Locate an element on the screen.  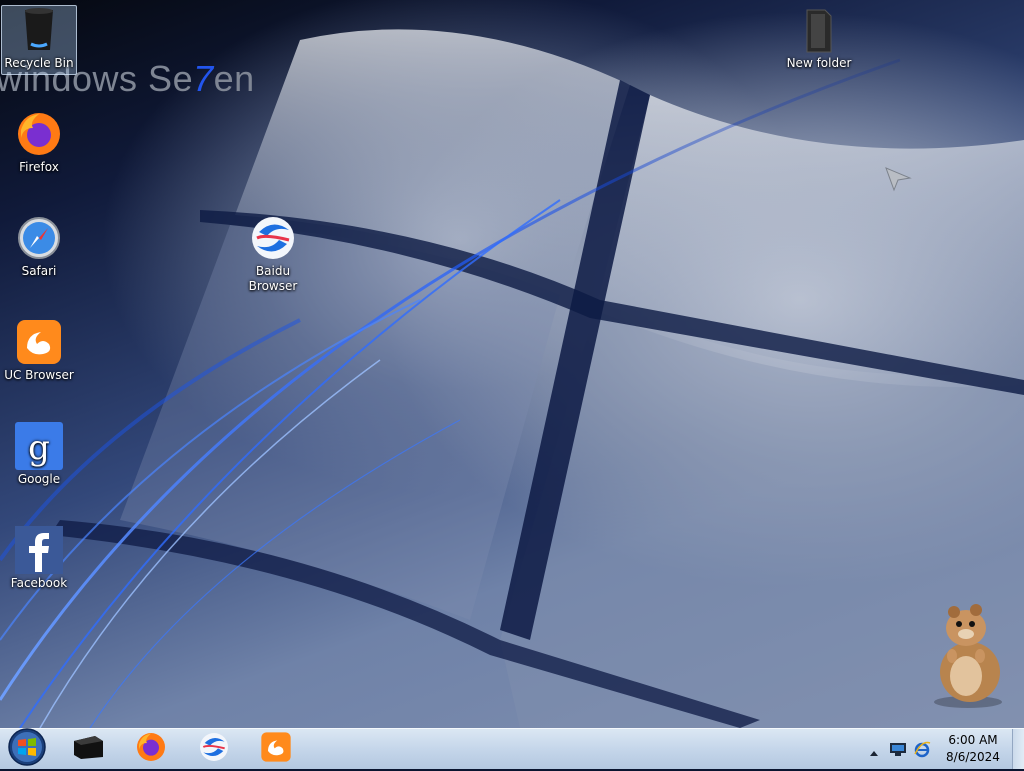
desktop-icon-safari: Safari is located at coordinates (39, 246).